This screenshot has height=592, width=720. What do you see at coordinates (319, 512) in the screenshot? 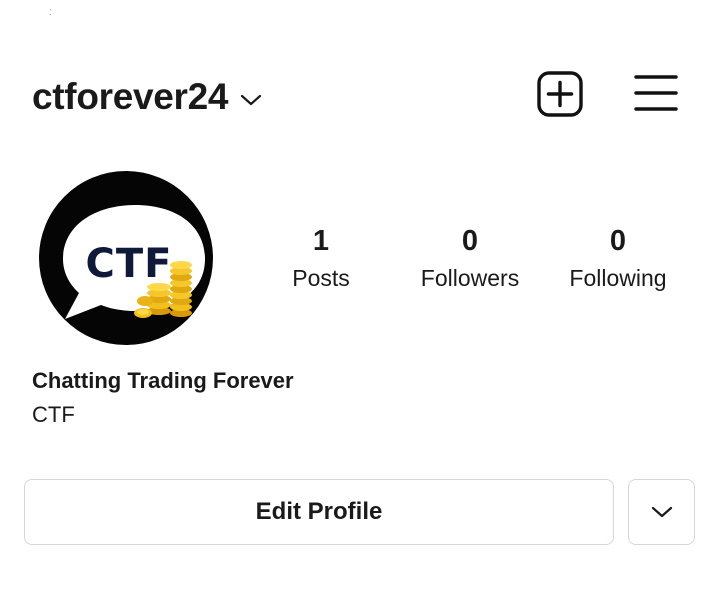
I see `edit-profile-button: Edit Profile` at bounding box center [319, 512].